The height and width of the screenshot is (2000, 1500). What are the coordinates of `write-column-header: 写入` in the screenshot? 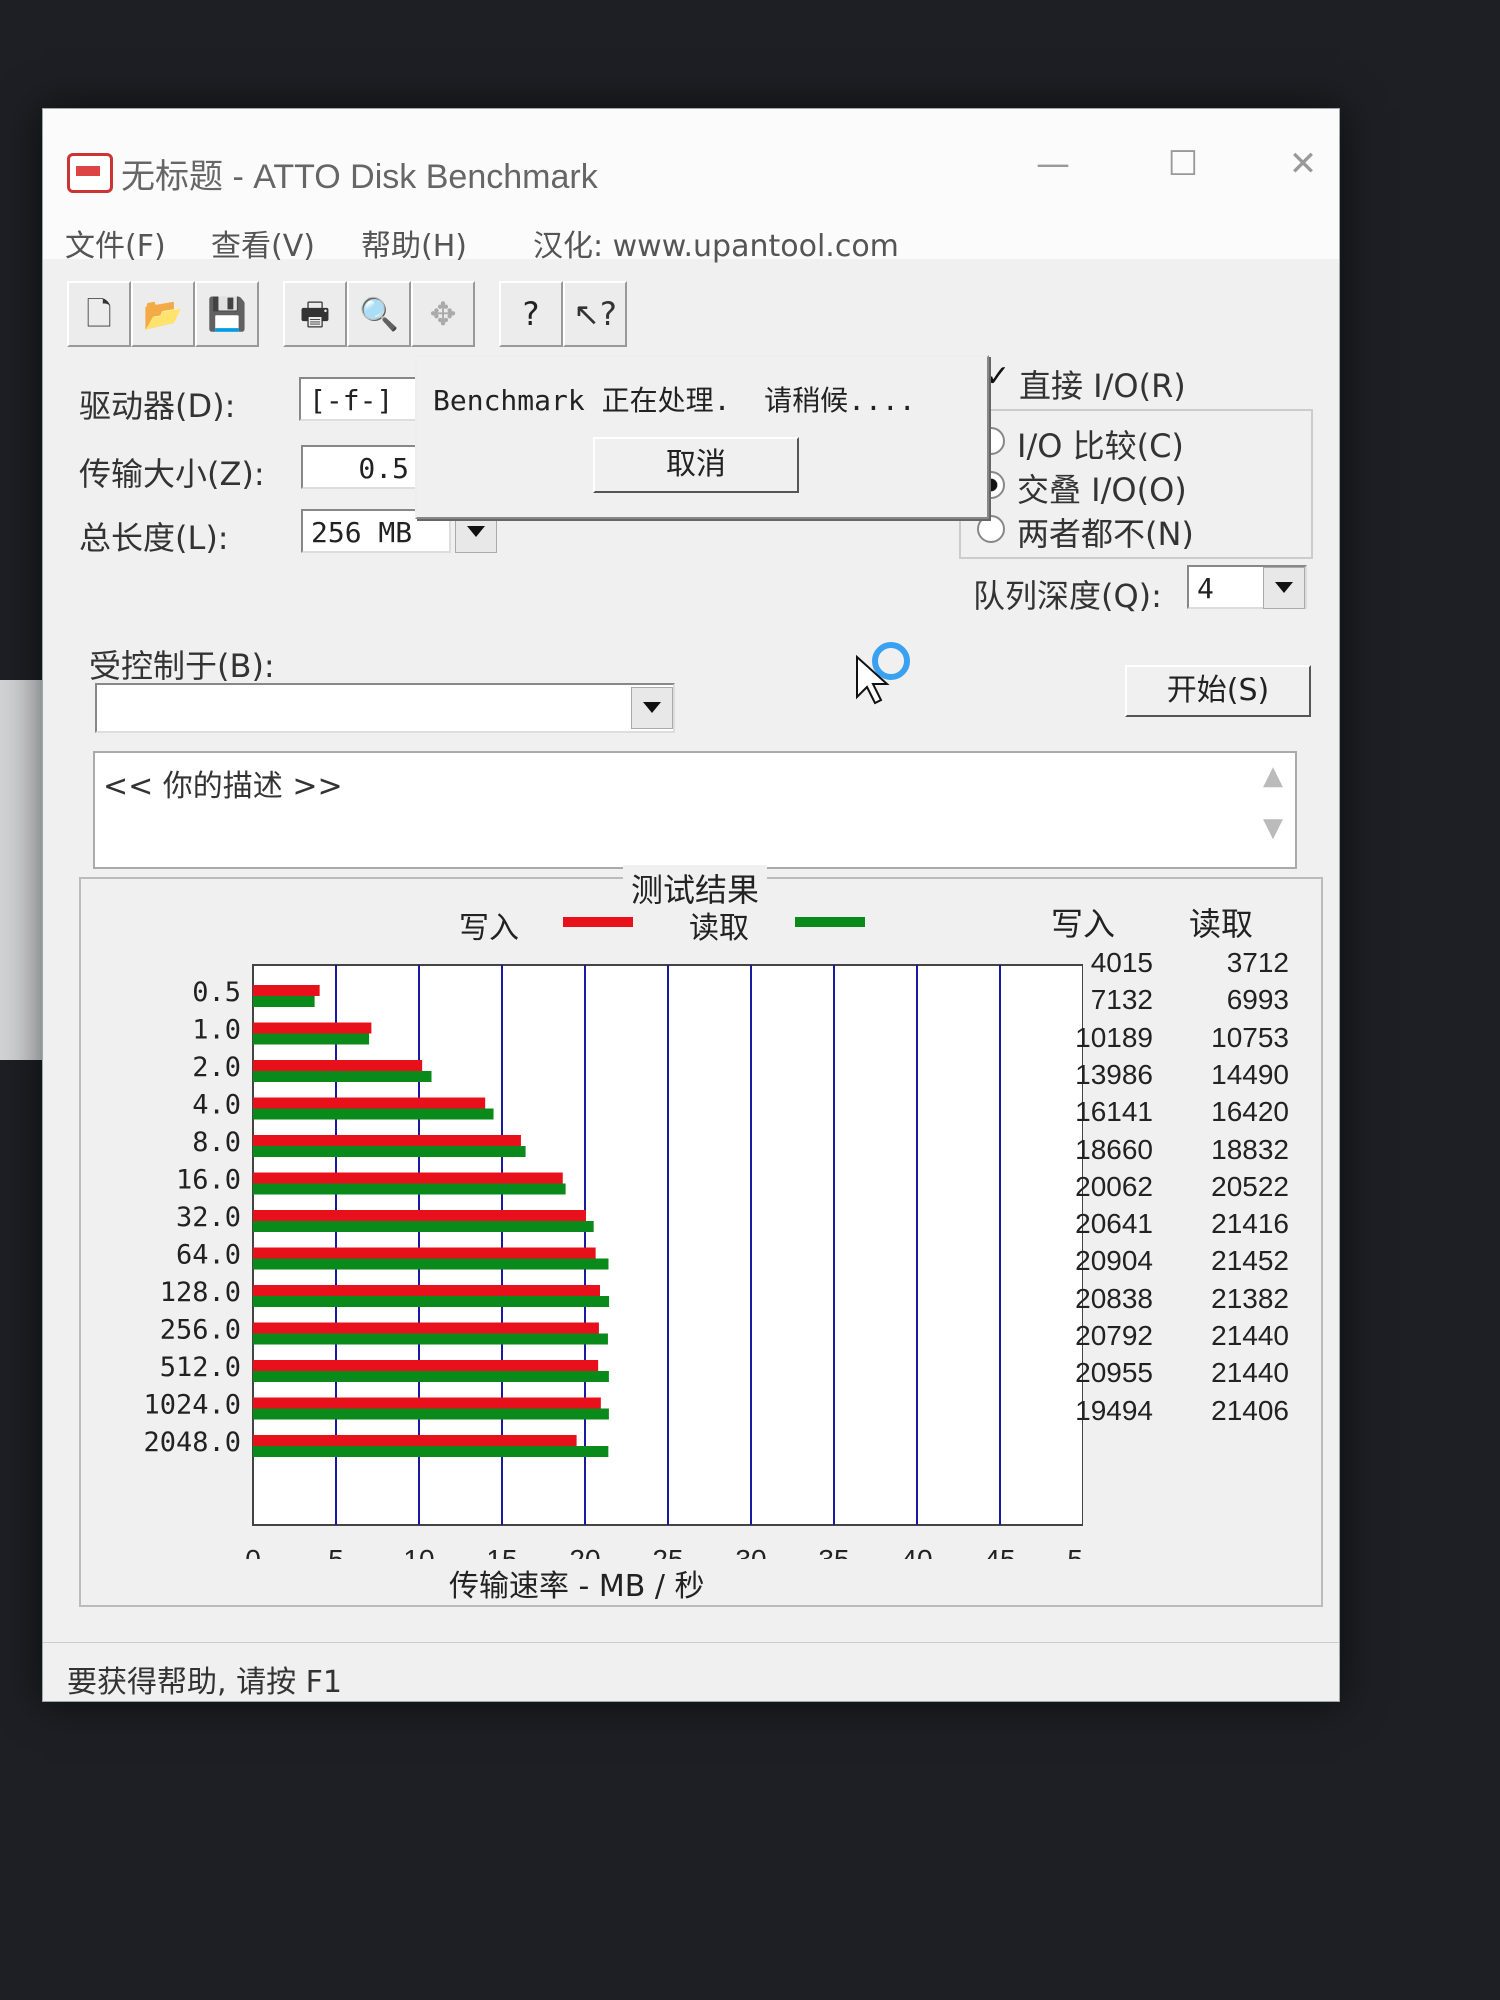 It's located at (1083, 924).